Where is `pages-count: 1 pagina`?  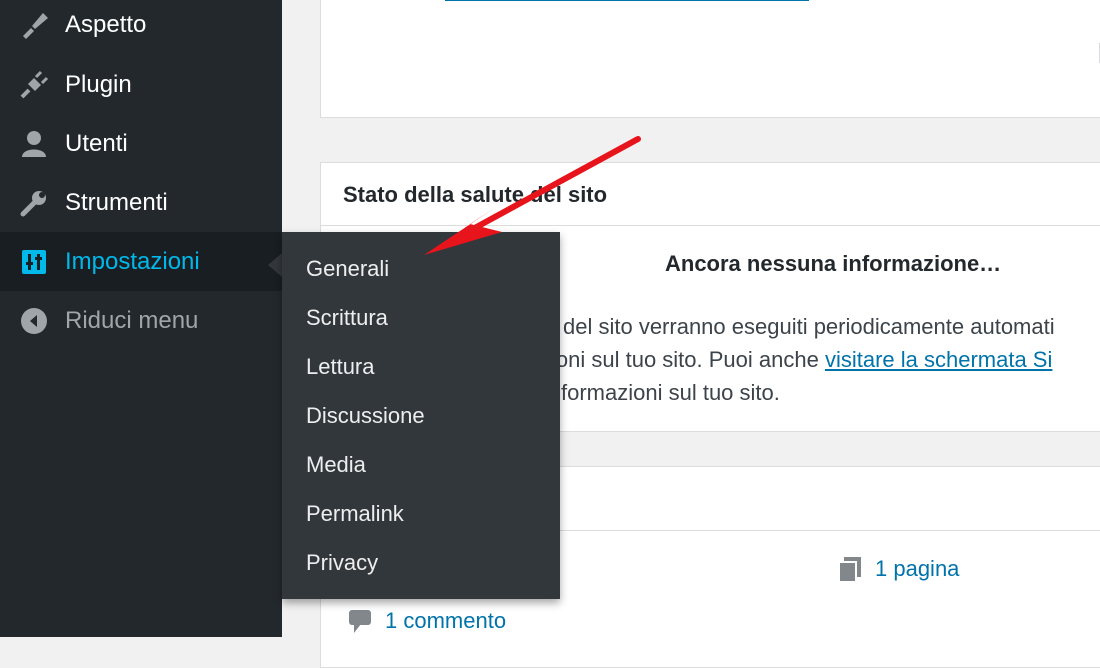 pages-count: 1 pagina is located at coordinates (917, 568).